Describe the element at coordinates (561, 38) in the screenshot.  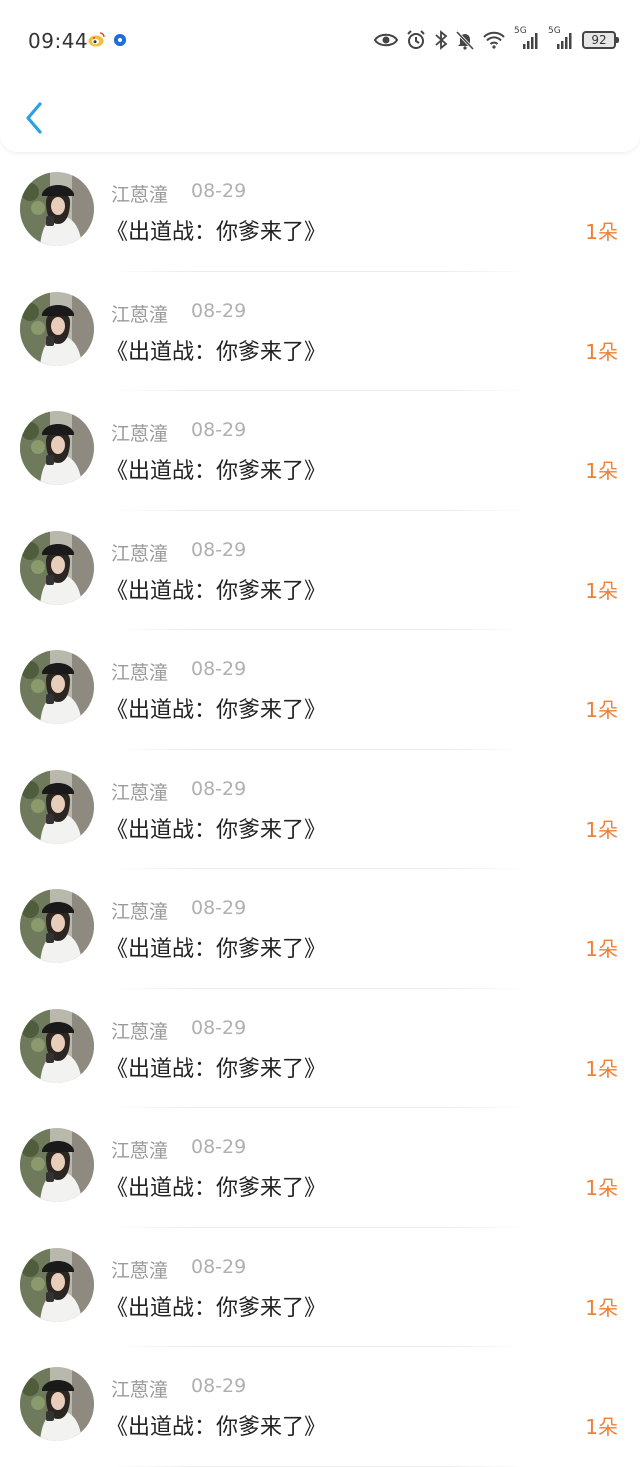
I see `signal-group-2: 5G` at that location.